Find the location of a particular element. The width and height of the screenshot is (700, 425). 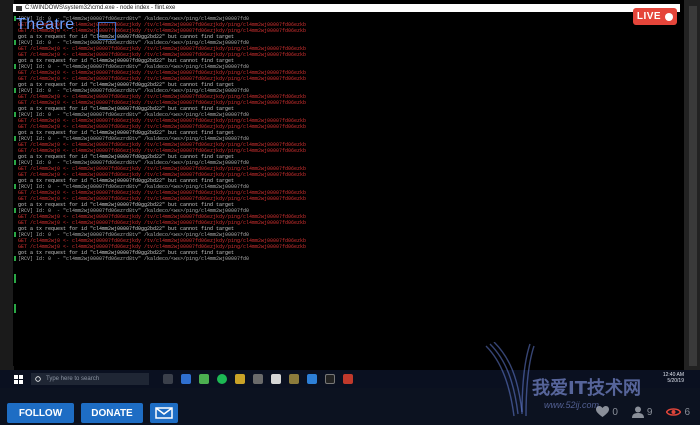

terminal-icon is located at coordinates (330, 379).